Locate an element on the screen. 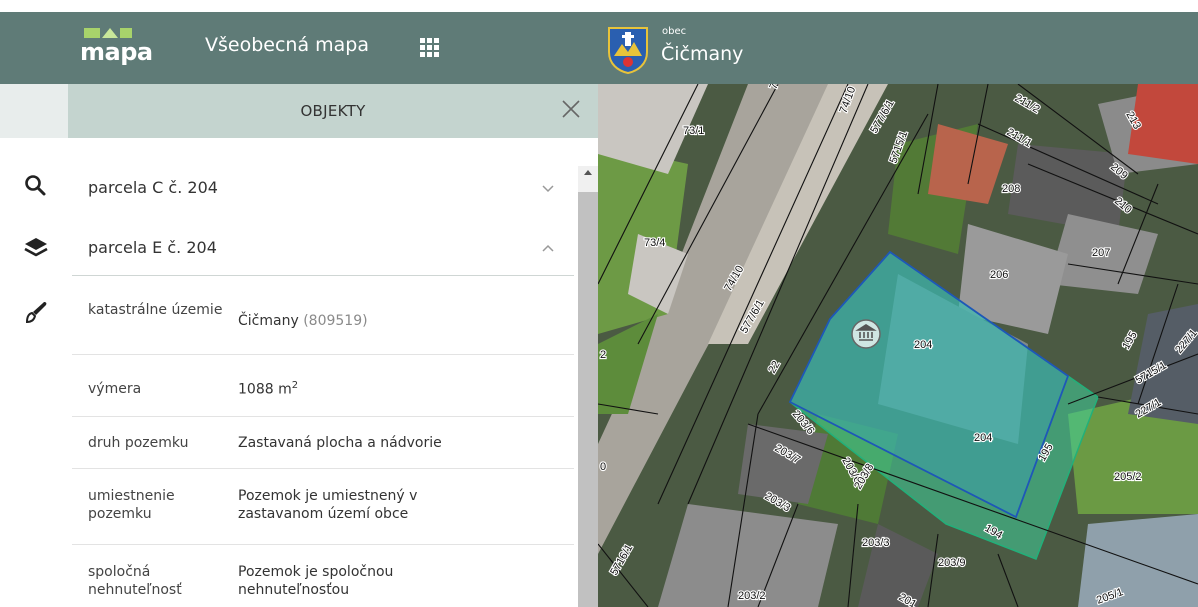  scroll-up-arrow-icon is located at coordinates (588, 172).